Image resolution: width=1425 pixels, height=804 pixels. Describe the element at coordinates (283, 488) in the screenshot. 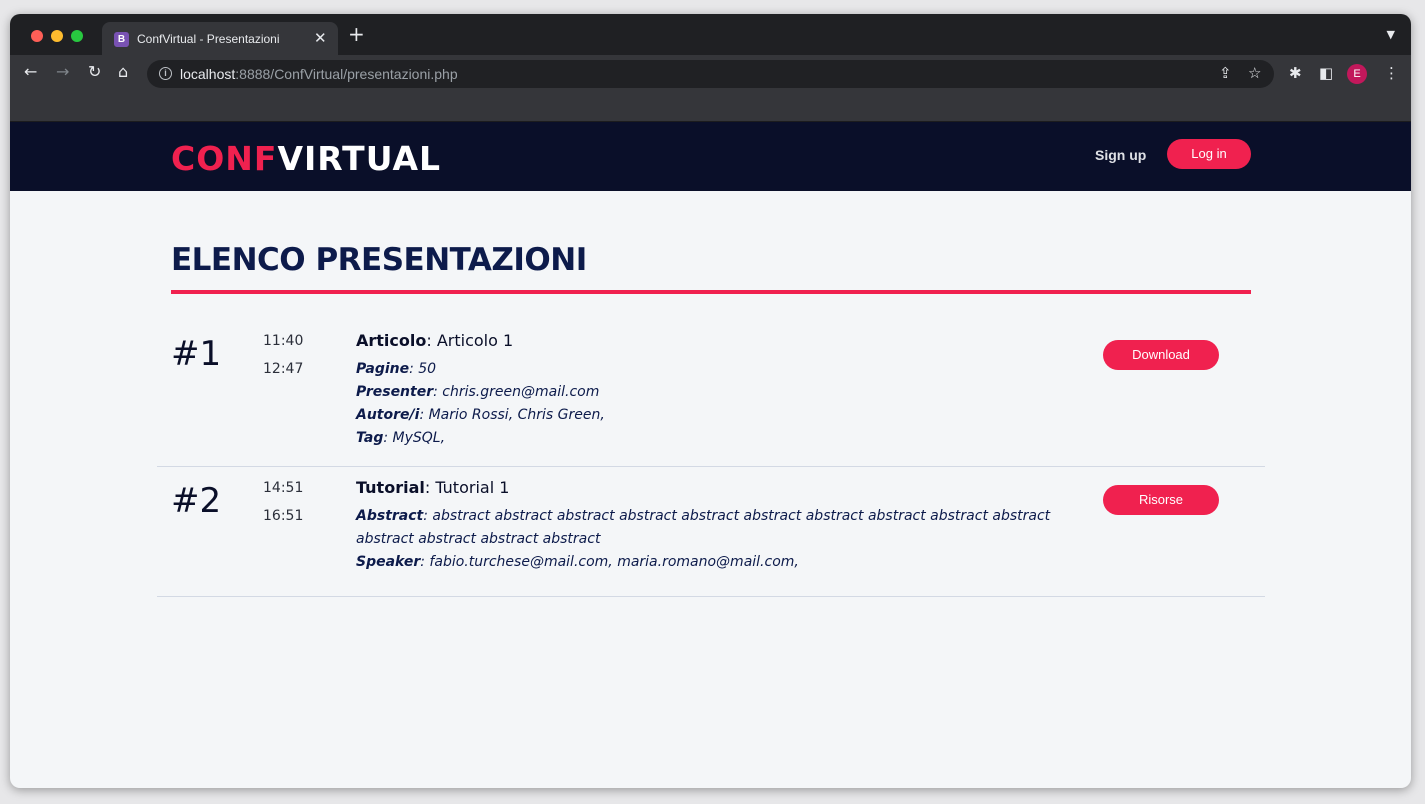

I see `start-time: 14:51` at that location.